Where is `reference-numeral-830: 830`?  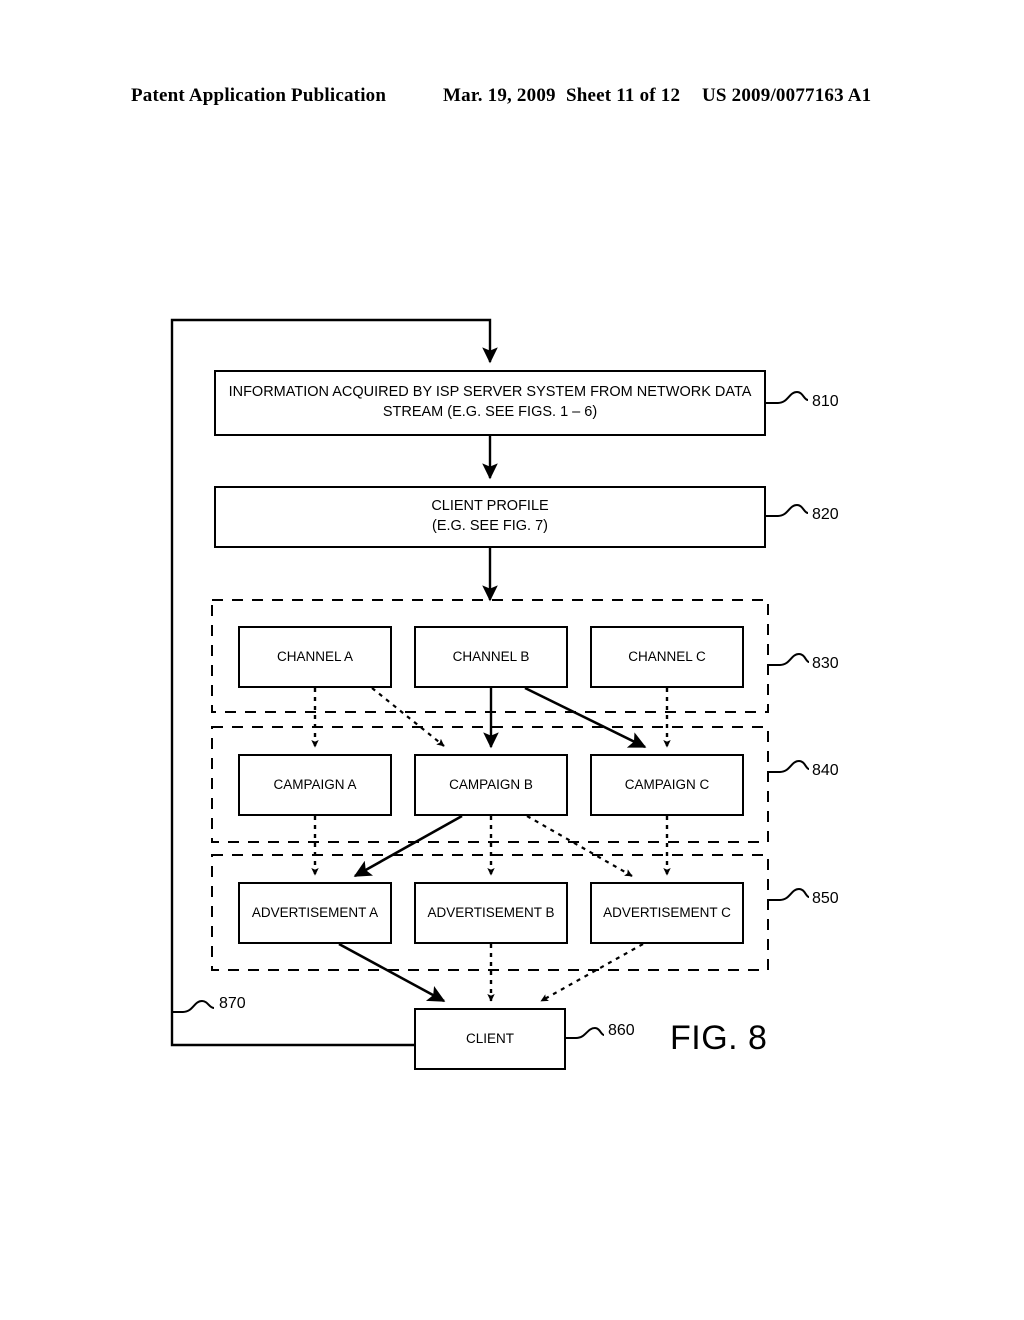 reference-numeral-830: 830 is located at coordinates (825, 663).